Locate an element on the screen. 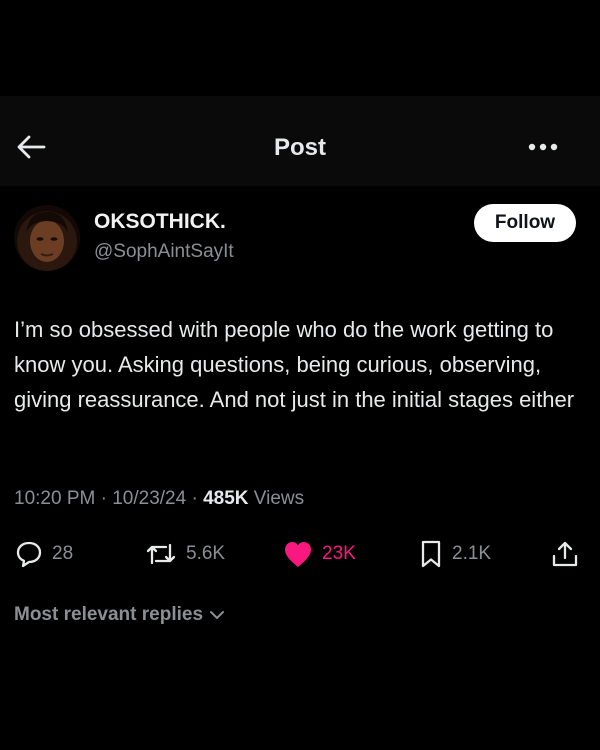 This screenshot has height=750, width=600. repost-button: 5.6K is located at coordinates (184, 554).